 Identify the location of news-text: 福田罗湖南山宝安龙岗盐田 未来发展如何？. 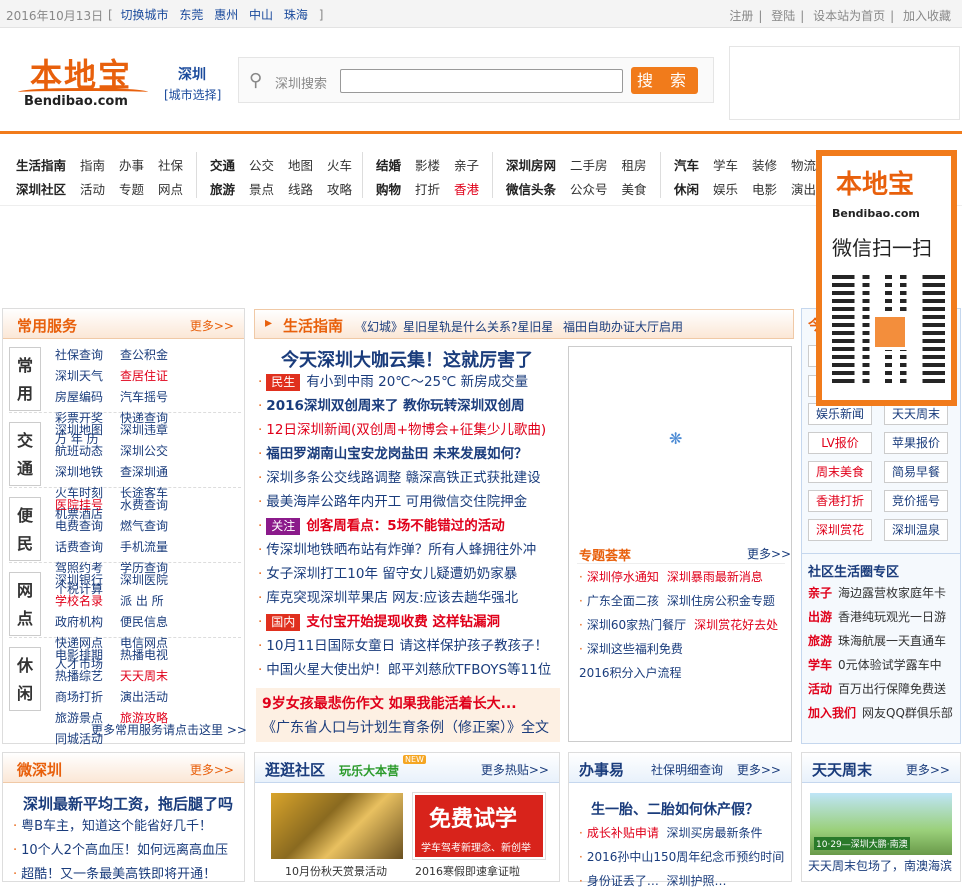
(396, 454).